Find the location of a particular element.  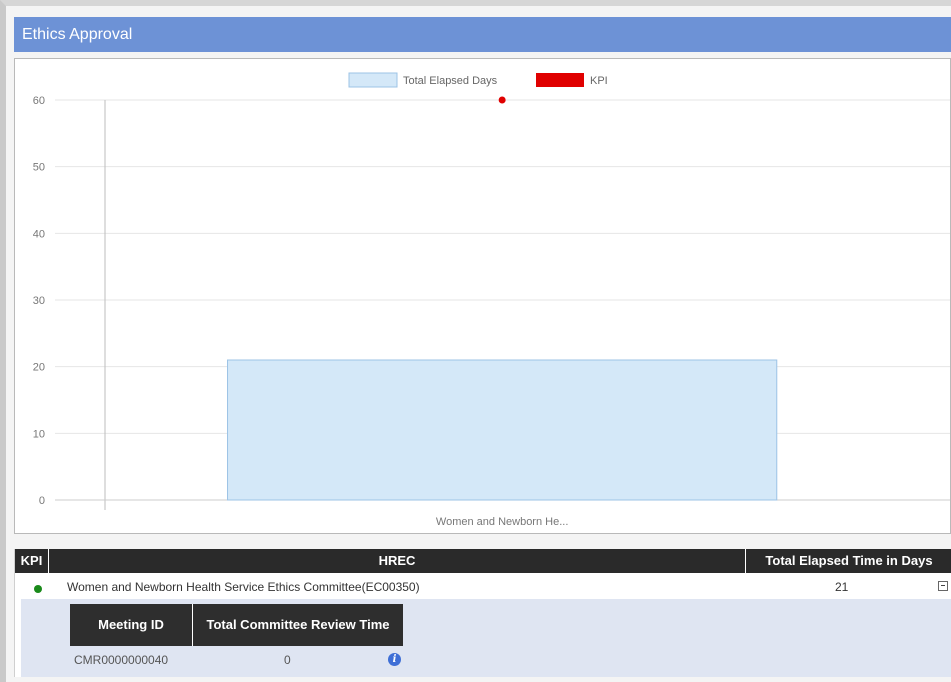

y-tick-label: 0 is located at coordinates (42, 501).